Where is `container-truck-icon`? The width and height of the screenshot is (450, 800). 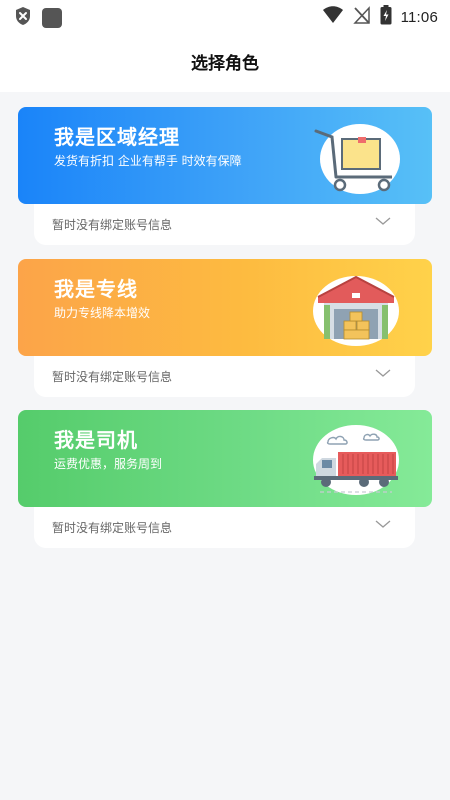
container-truck-icon is located at coordinates (356, 459).